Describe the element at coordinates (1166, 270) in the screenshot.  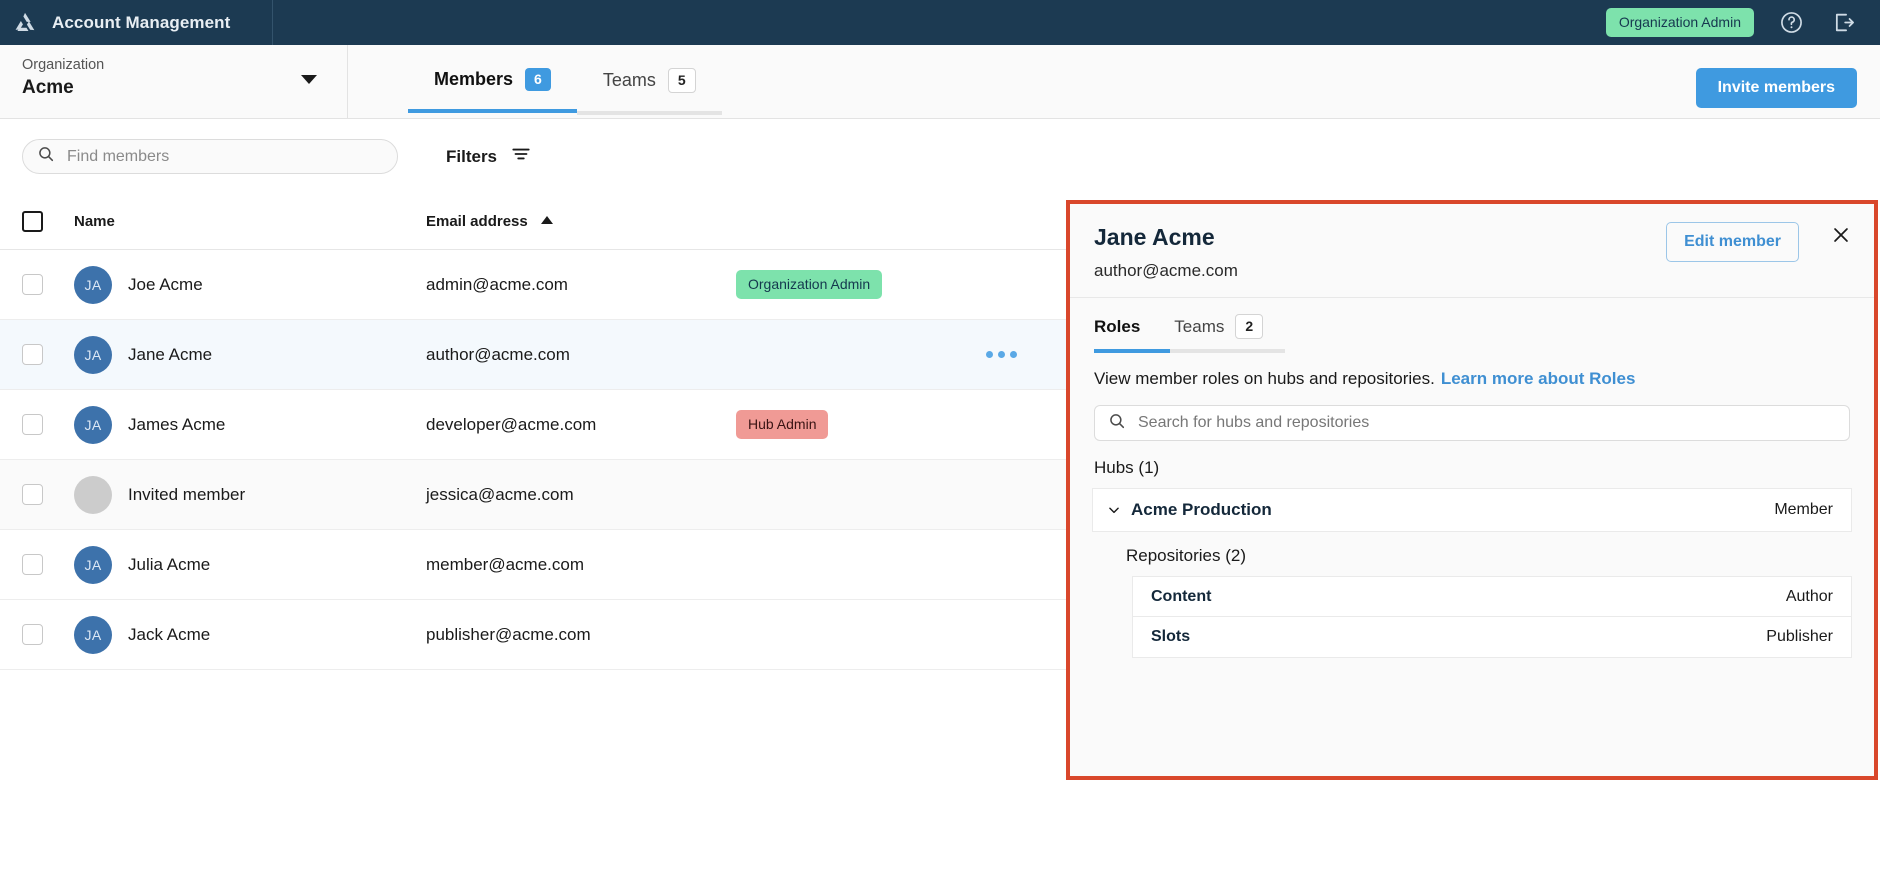
I see `panel-email: author@acme.com` at that location.